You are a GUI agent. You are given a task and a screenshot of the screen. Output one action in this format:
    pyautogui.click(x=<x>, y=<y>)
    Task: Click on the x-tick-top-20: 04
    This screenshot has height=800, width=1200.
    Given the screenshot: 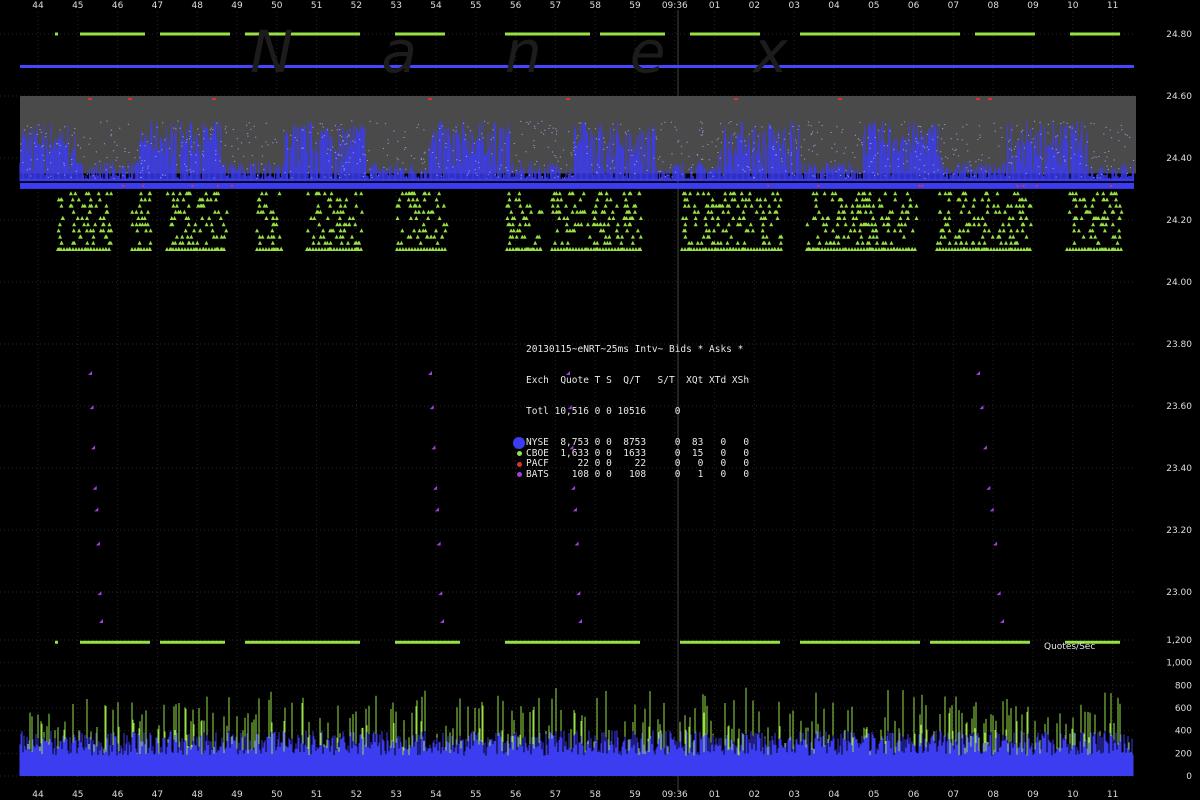 What is the action you would take?
    pyautogui.click(x=834, y=6)
    